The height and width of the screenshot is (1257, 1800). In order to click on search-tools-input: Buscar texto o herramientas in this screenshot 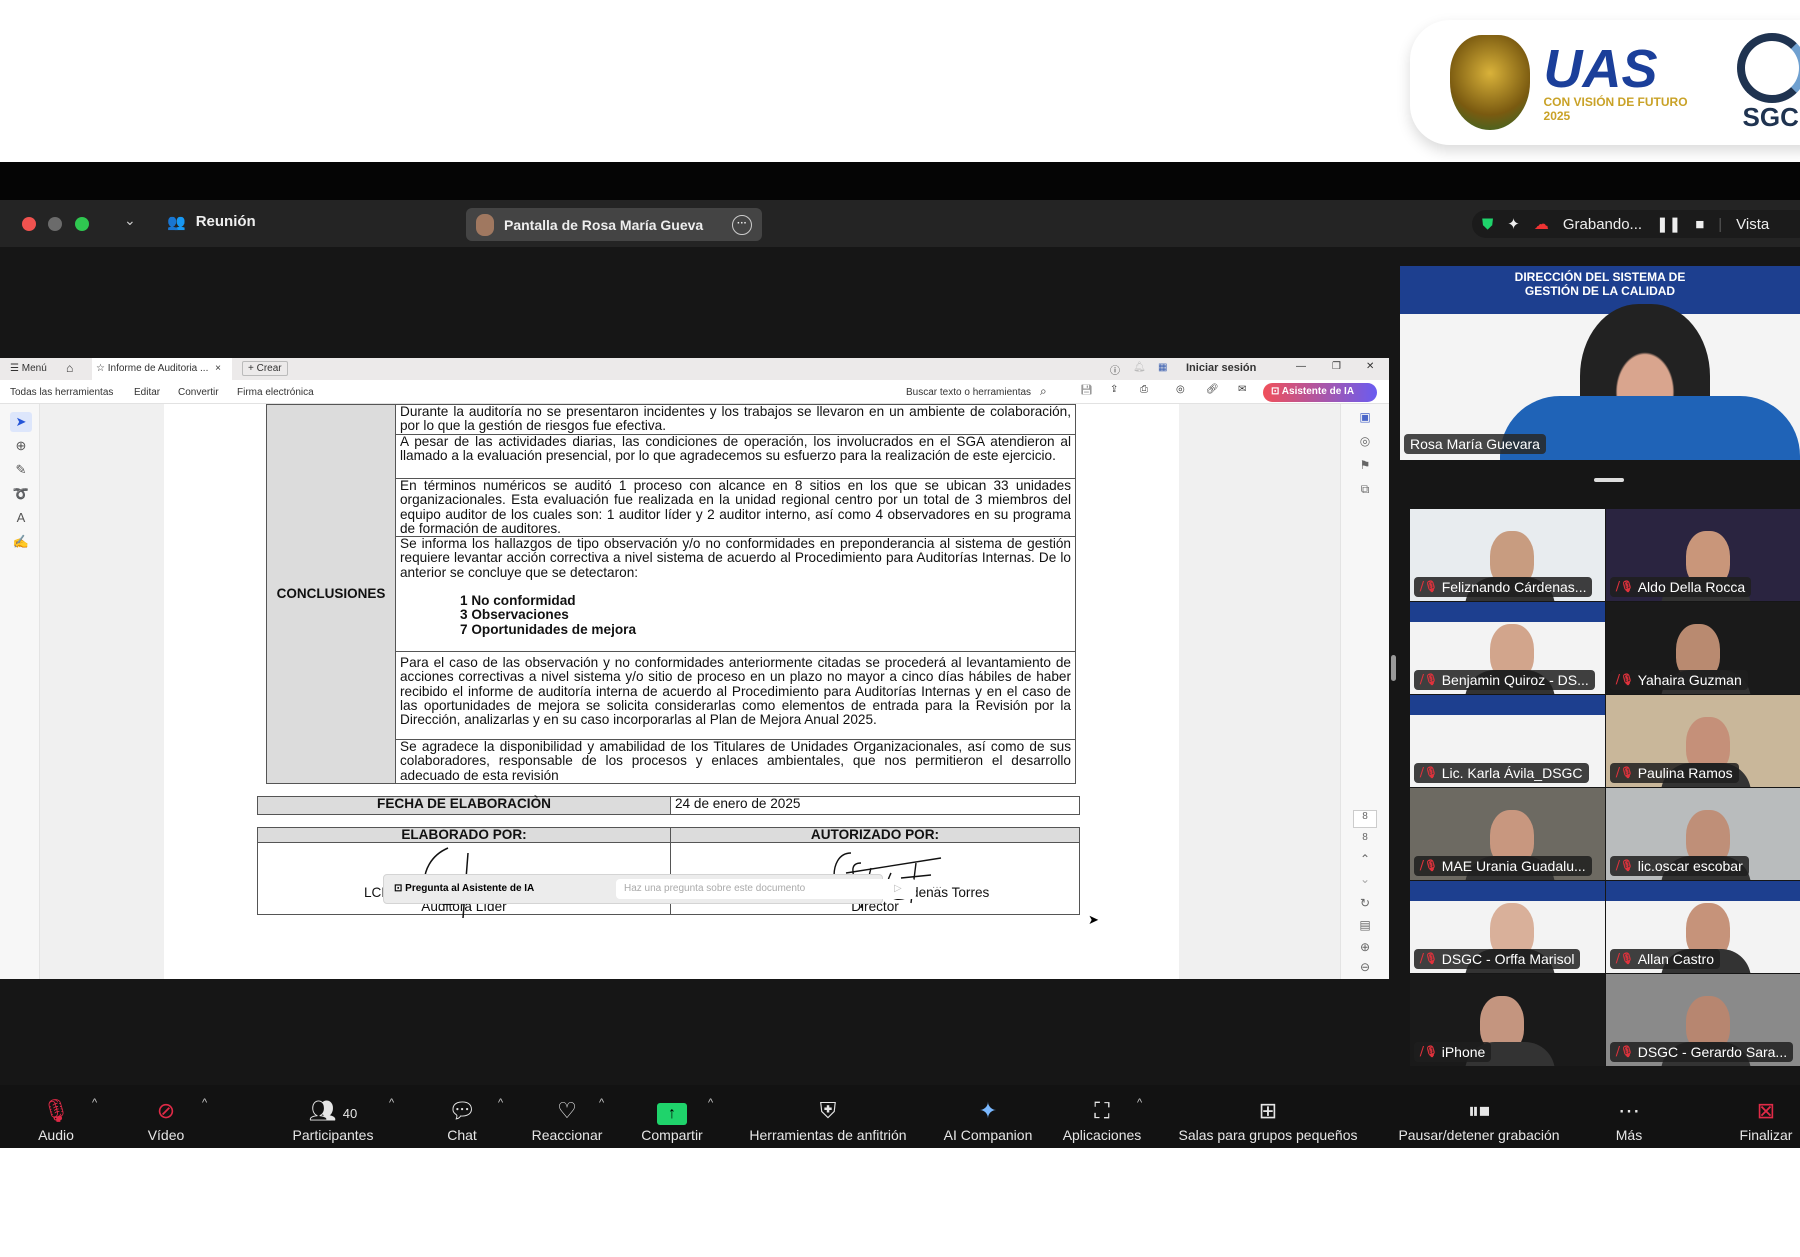, I will do `click(968, 392)`.